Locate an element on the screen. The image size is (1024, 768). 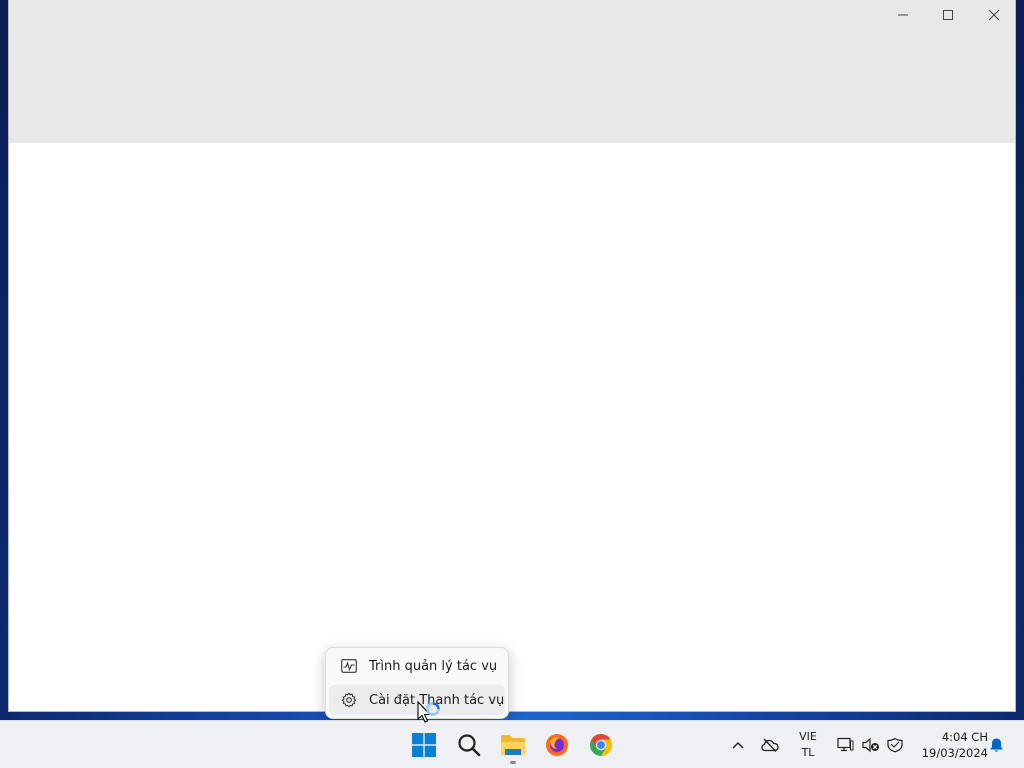
file-explorer-button is located at coordinates (513, 745).